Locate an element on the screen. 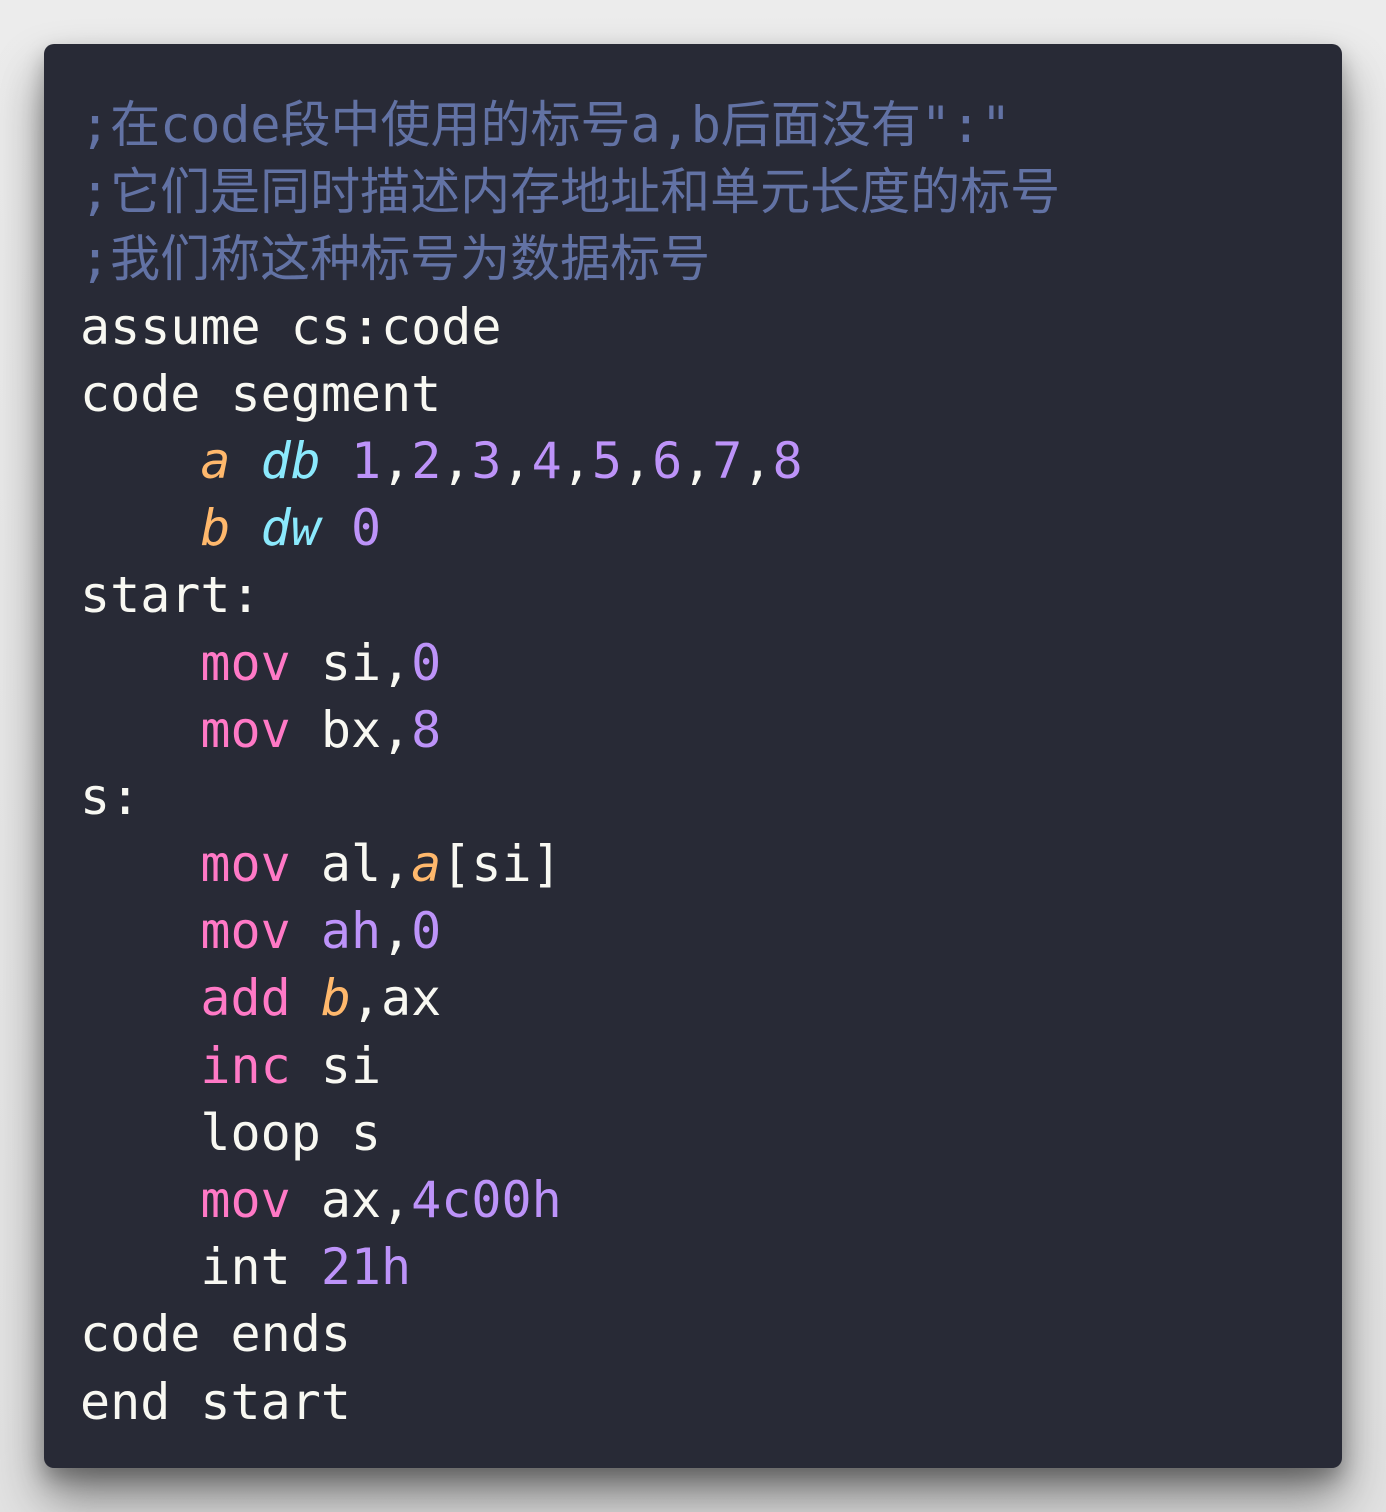 Image resolution: width=1386 pixels, height=1512 pixels. code-token-num: 7 is located at coordinates (727, 460).